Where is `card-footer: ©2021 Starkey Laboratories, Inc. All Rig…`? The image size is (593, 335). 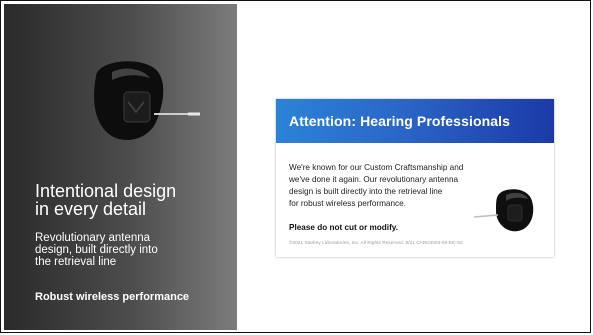 card-footer: ©2021 Starkey Laboratories, Inc. All Rig… is located at coordinates (376, 242).